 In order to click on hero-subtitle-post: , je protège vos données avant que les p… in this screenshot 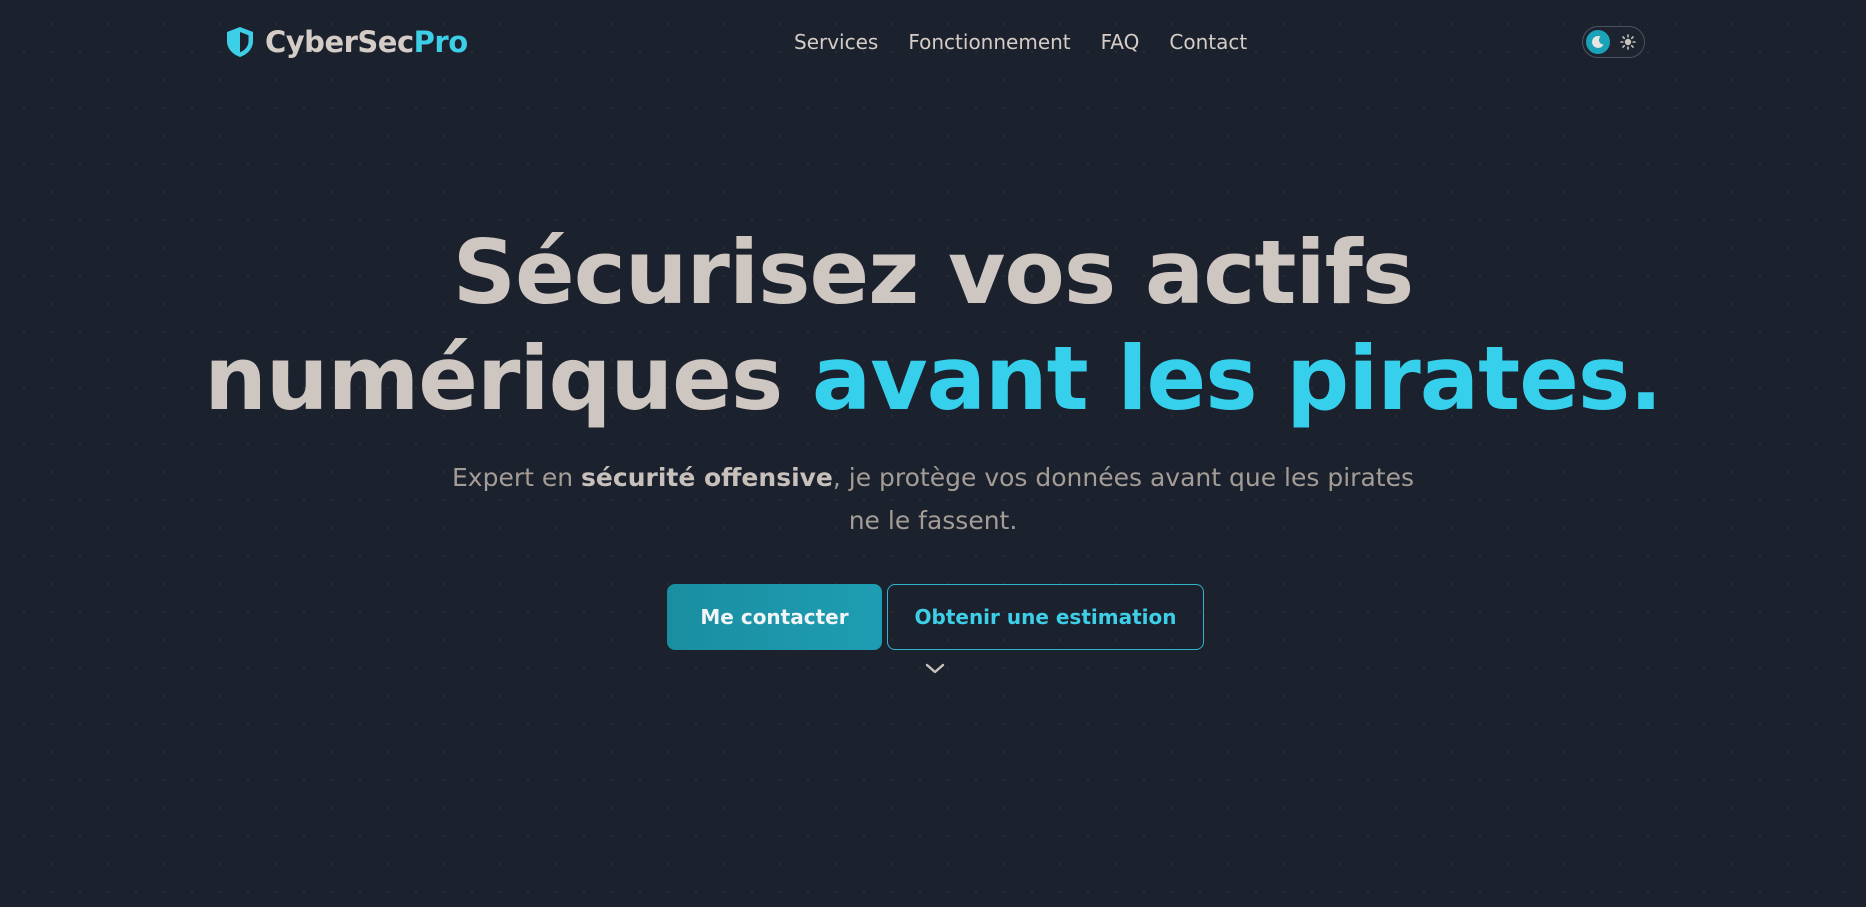, I will do `click(1123, 499)`.